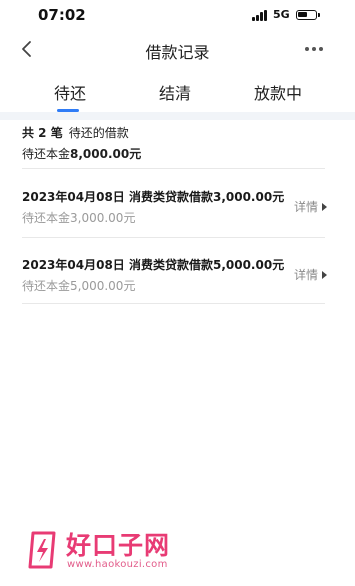  What do you see at coordinates (260, 15) in the screenshot?
I see `signal-icon` at bounding box center [260, 15].